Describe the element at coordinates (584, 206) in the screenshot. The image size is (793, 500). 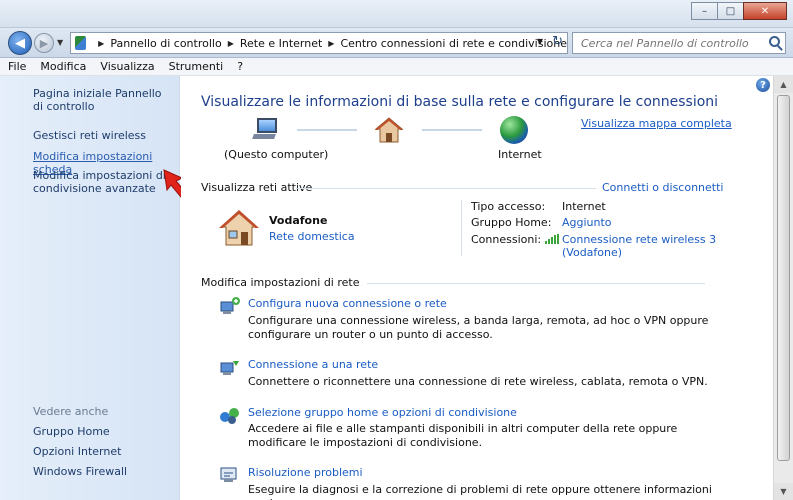
I see `access-type-value: Internet` at that location.